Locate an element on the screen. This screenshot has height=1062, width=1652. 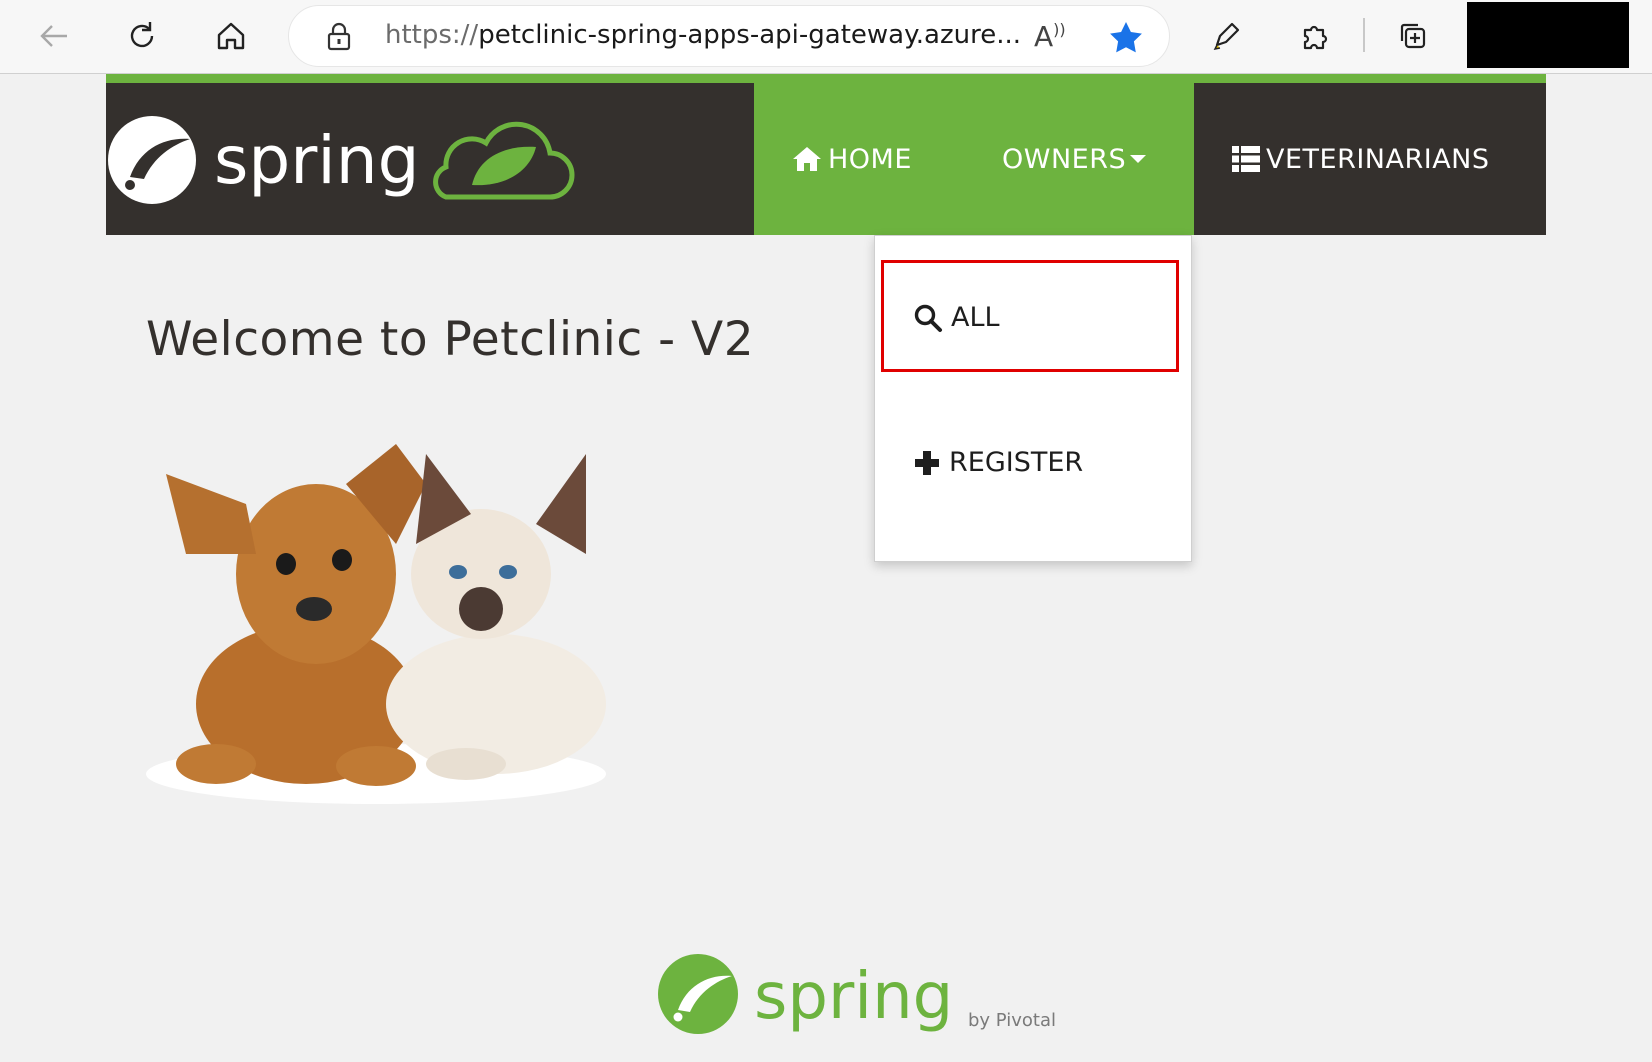
footer-byline: by Pivotal. is located at coordinates (1012, 1020).